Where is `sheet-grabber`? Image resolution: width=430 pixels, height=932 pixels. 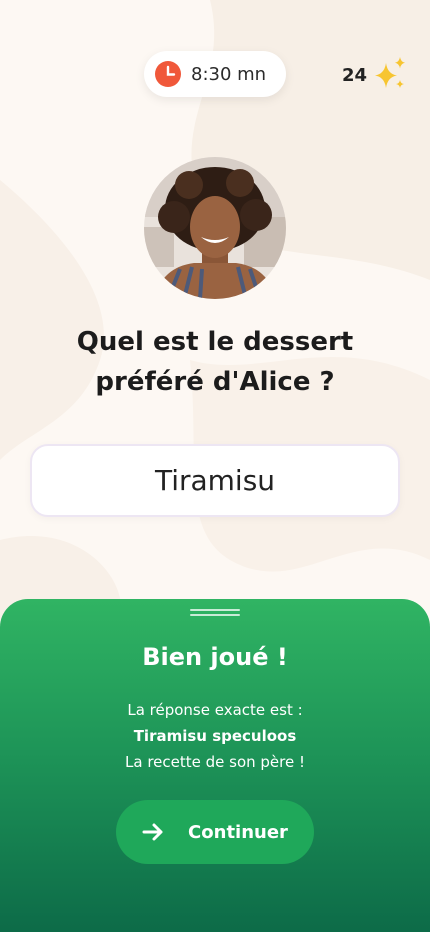
sheet-grabber is located at coordinates (215, 613).